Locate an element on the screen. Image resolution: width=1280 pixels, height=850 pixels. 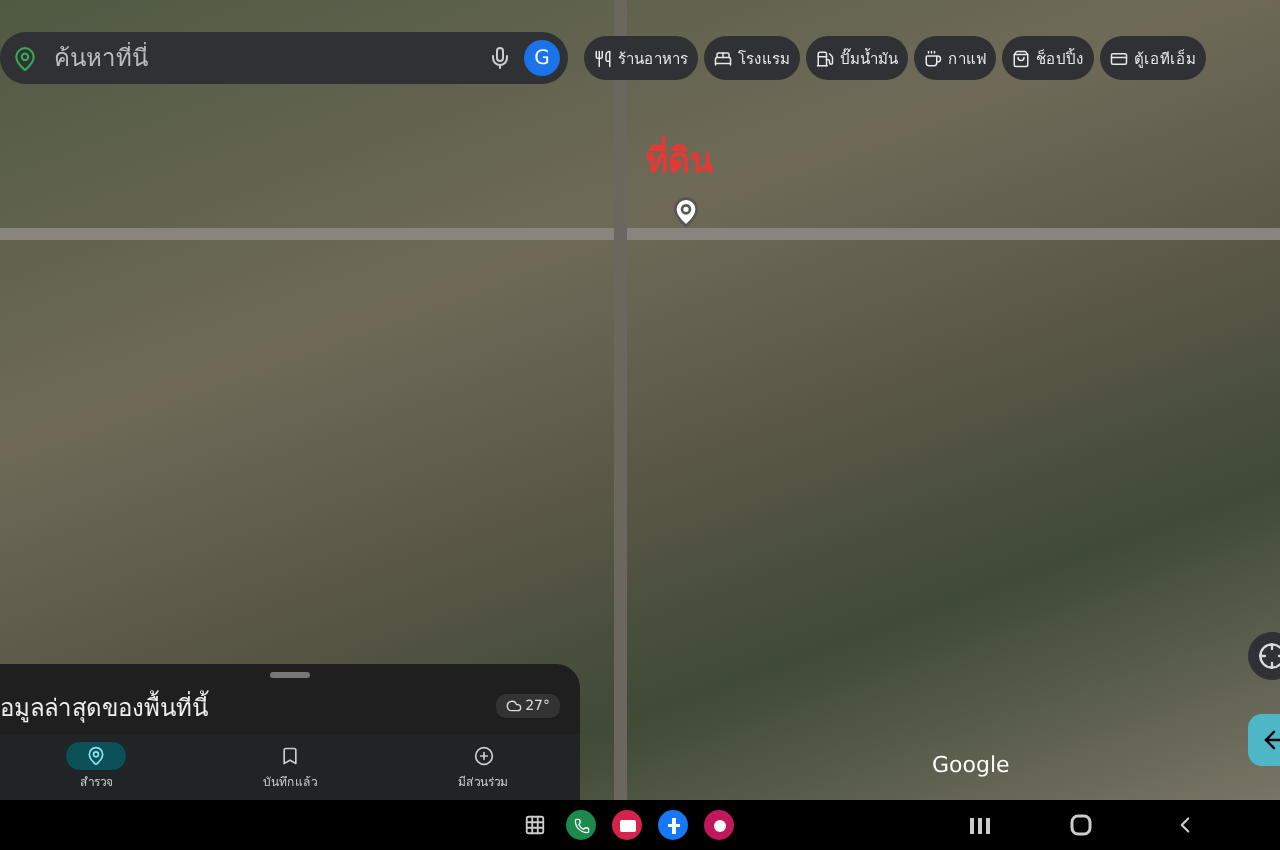
bars-icon is located at coordinates (980, 825).